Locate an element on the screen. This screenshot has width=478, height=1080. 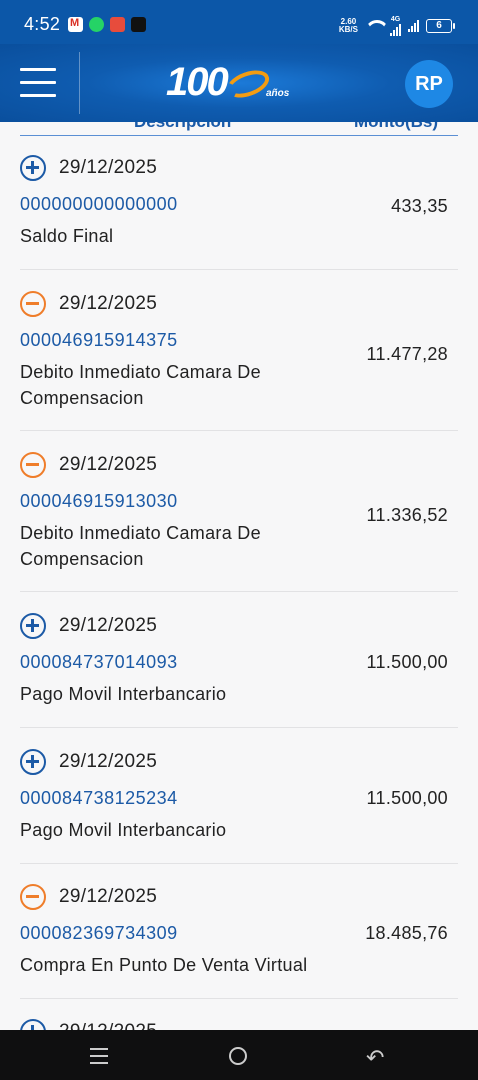
network-type-label: 4G is located at coordinates (395, 19).